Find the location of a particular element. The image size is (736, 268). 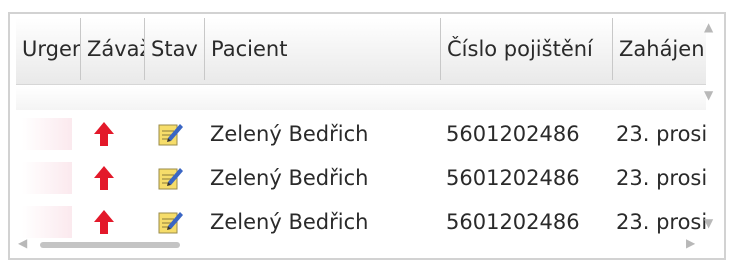

column-header-severity: Závažnost is located at coordinates (112, 49).